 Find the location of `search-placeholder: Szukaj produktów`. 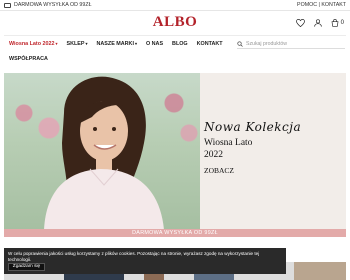

search-placeholder: Szukaj produktów is located at coordinates (266, 44).